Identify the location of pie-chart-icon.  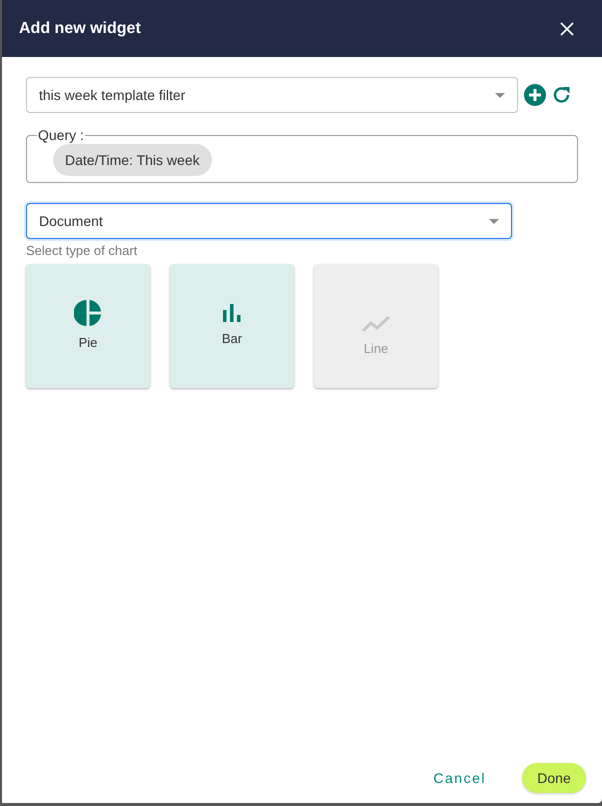
(88, 312).